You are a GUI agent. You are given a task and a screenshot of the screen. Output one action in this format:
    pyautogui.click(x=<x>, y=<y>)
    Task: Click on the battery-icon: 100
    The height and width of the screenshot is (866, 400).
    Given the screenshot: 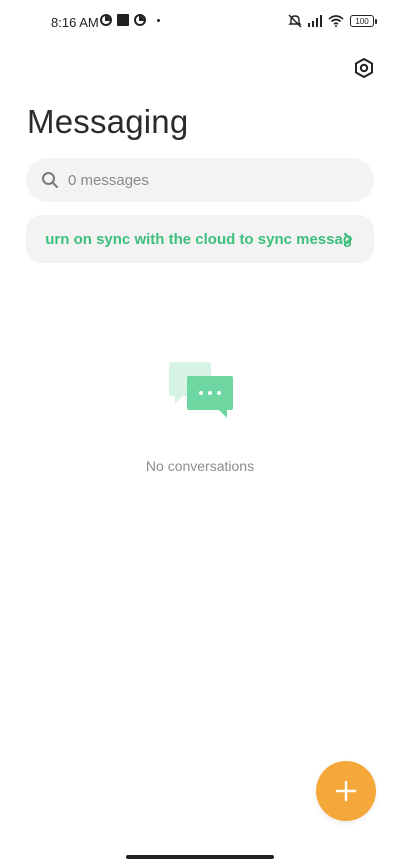 What is the action you would take?
    pyautogui.click(x=363, y=21)
    